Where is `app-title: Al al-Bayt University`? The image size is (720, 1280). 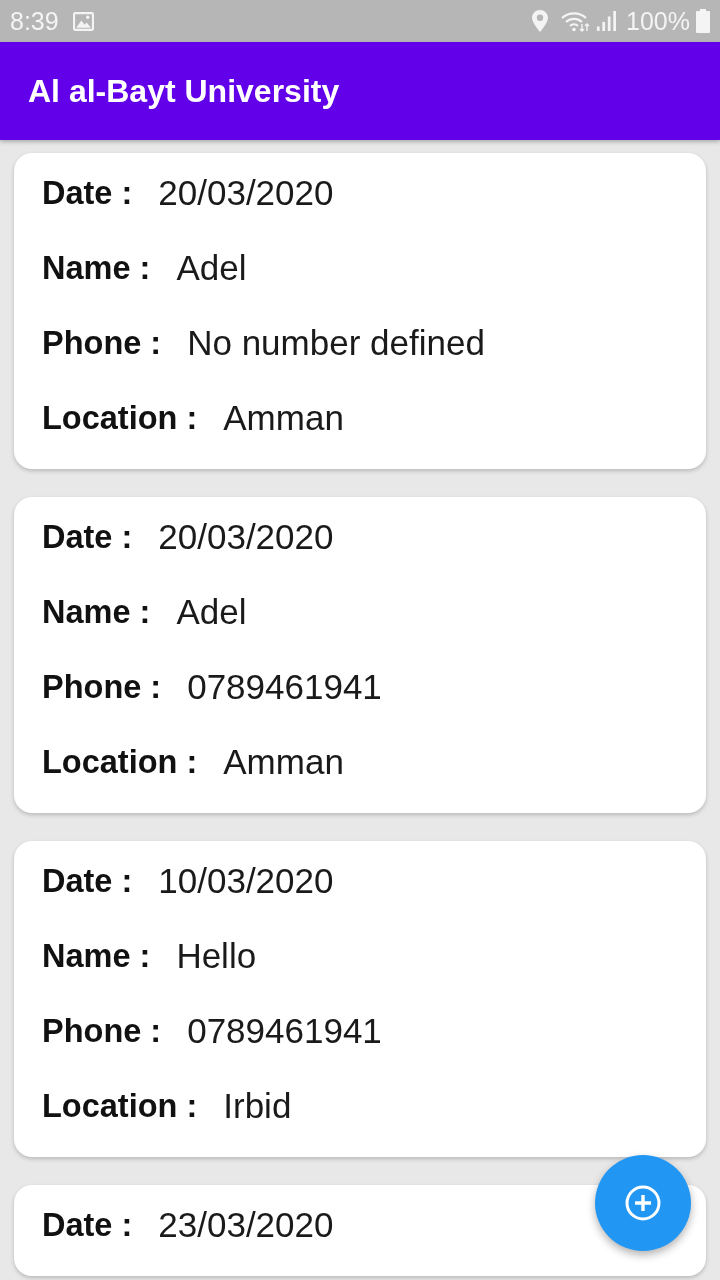 app-title: Al al-Bayt University is located at coordinates (184, 91).